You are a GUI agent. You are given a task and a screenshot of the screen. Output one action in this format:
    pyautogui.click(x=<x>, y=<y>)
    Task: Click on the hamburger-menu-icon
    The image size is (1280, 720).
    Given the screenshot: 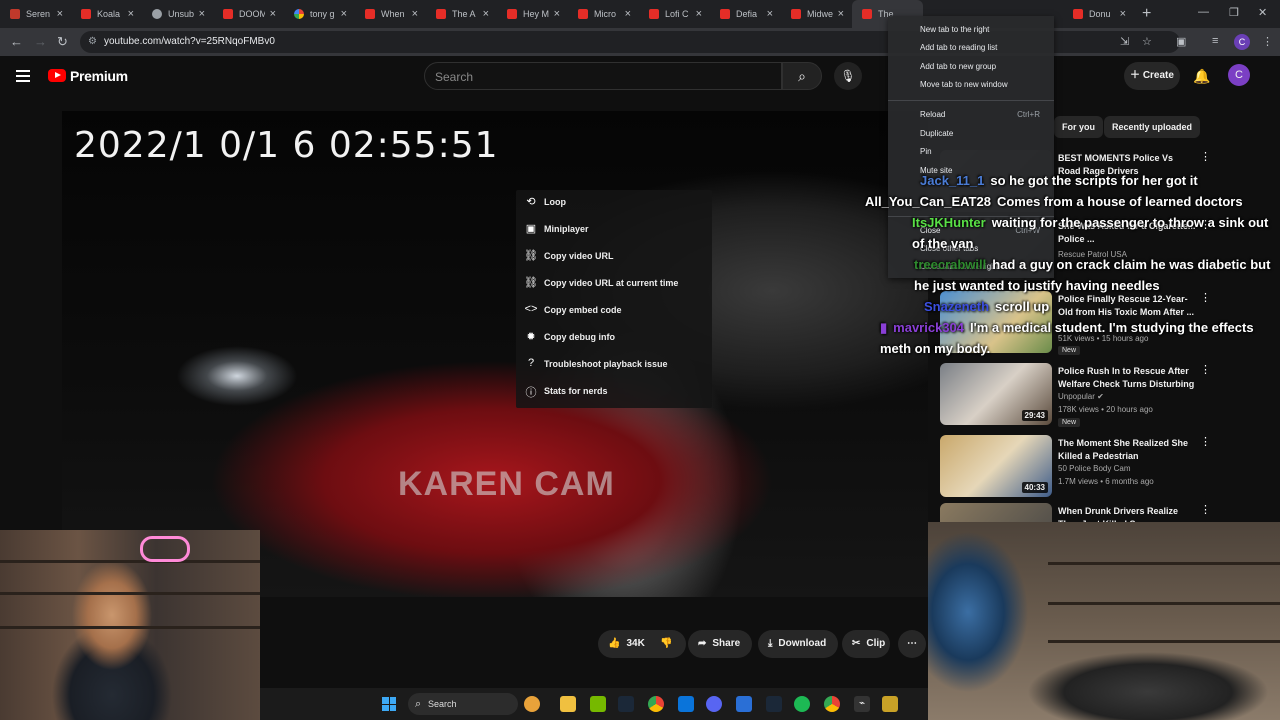 What is the action you would take?
    pyautogui.click(x=23, y=76)
    